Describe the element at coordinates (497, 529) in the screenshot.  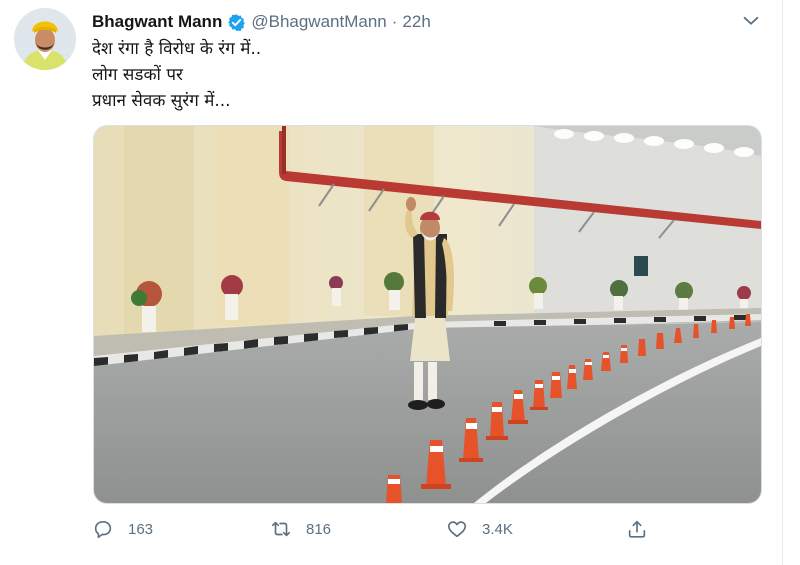
I see `like-count: 3.4K` at that location.